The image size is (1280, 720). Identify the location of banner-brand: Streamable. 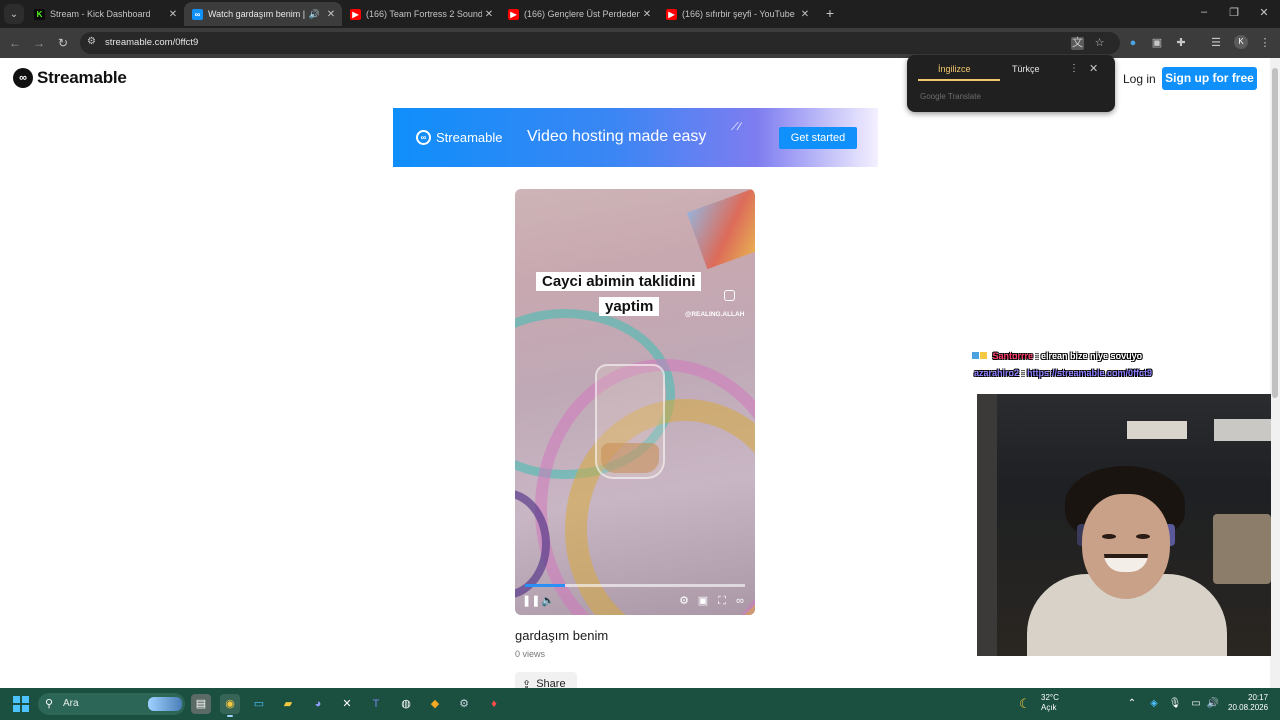
(469, 137).